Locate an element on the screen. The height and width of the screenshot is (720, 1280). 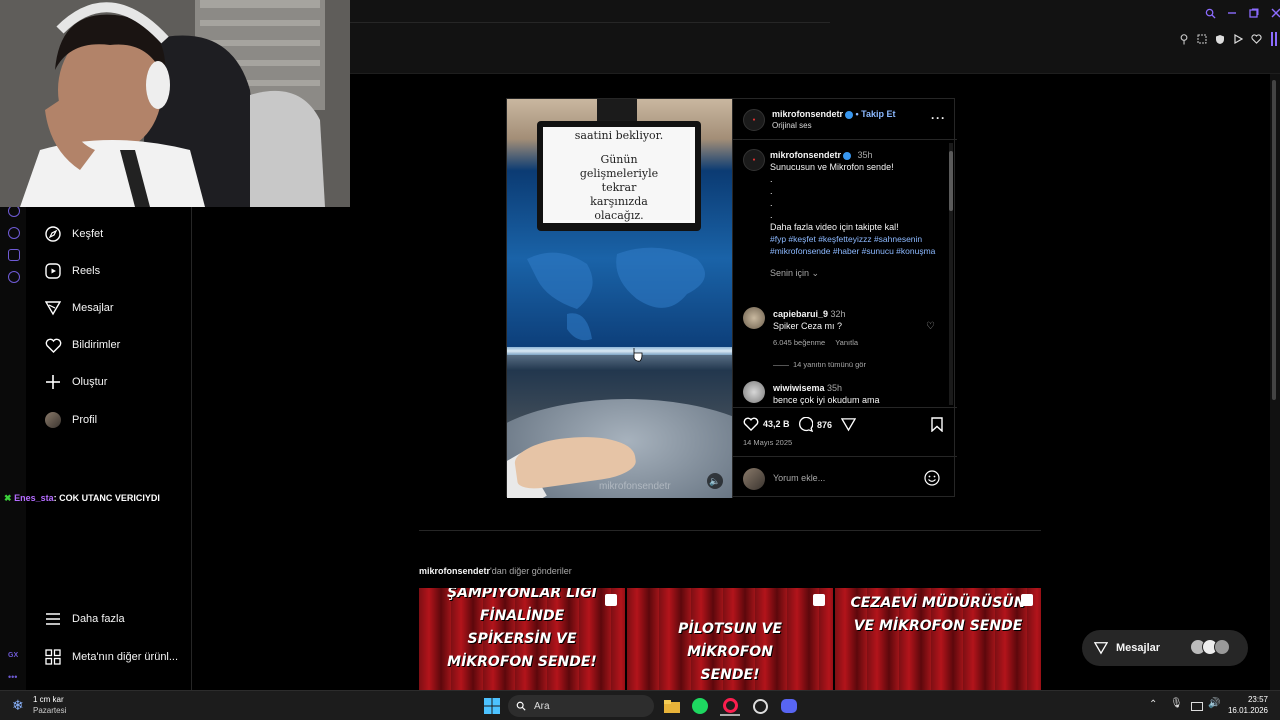
caption-time: 35h is located at coordinates (865, 155).